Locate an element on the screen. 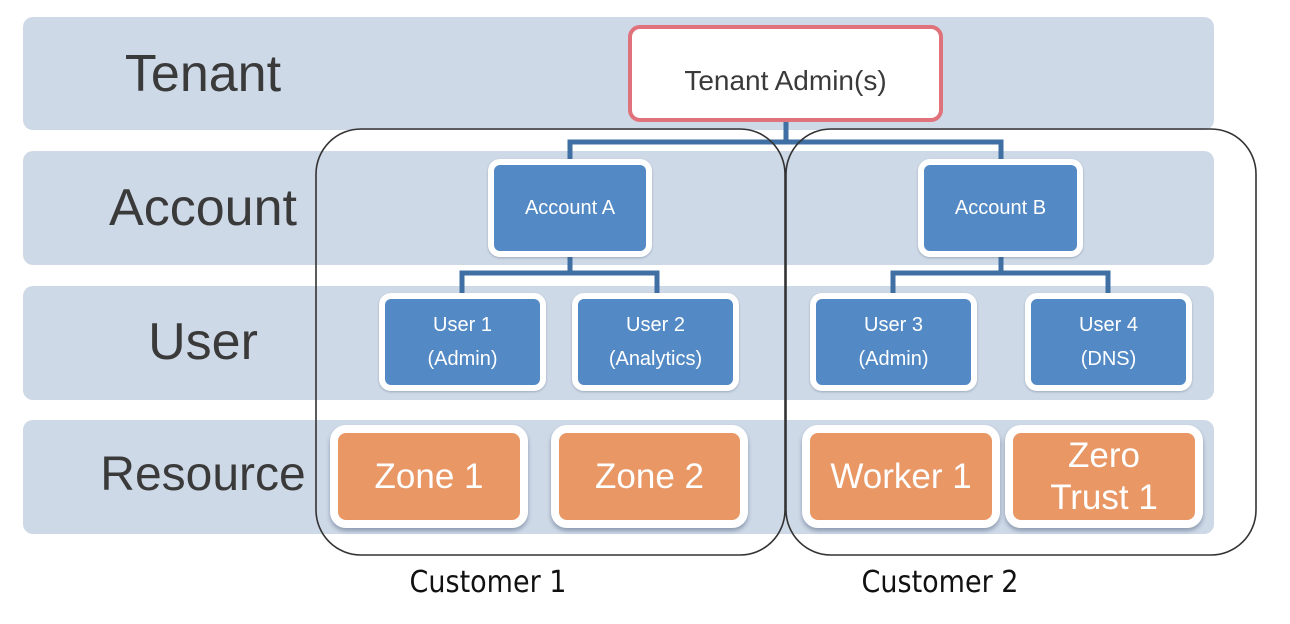 This screenshot has height=624, width=1290. customer-1-label: Customer 1 is located at coordinates (488, 582).